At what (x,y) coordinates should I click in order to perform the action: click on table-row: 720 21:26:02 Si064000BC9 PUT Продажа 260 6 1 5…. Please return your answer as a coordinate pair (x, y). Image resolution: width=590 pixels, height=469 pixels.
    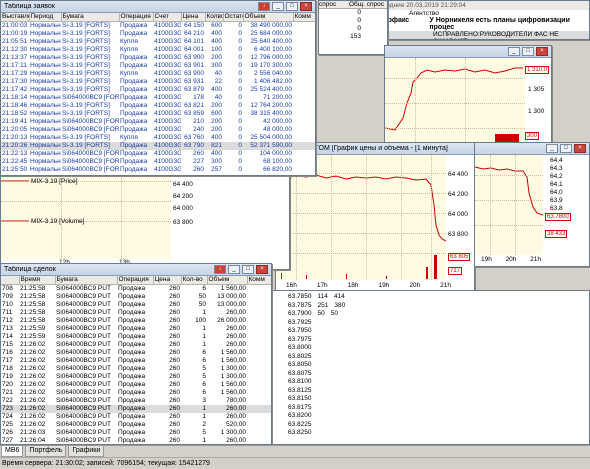
    Looking at the image, I should click on (136, 385).